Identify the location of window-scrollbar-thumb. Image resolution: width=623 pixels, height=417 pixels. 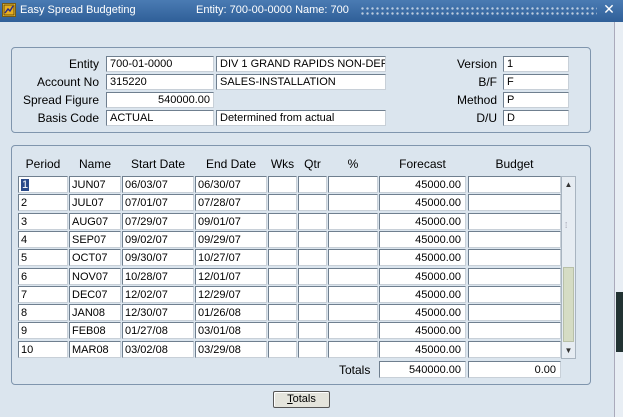
(619, 322).